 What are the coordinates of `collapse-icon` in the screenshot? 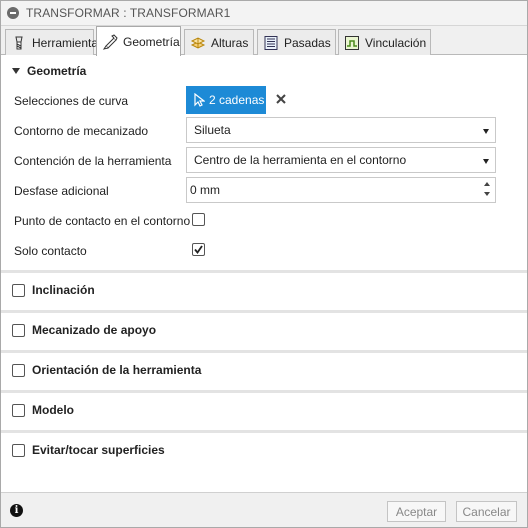 It's located at (13, 13).